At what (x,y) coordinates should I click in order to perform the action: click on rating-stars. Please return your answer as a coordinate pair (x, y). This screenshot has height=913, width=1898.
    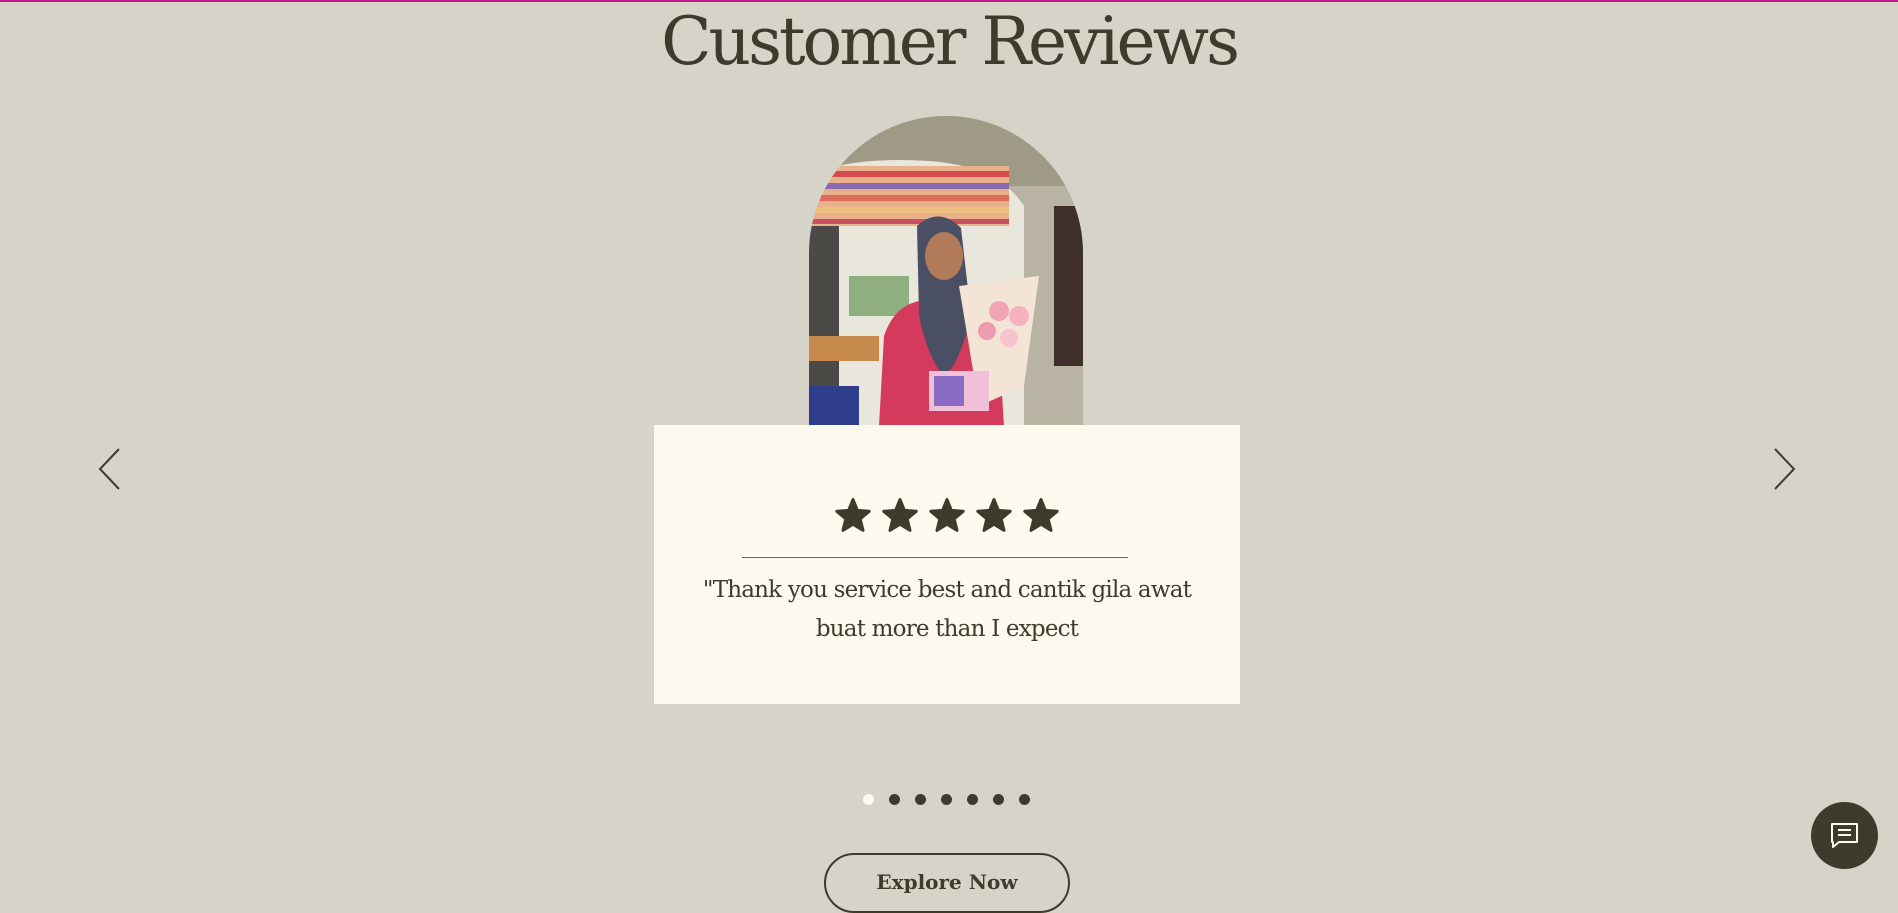
    Looking at the image, I should click on (947, 518).